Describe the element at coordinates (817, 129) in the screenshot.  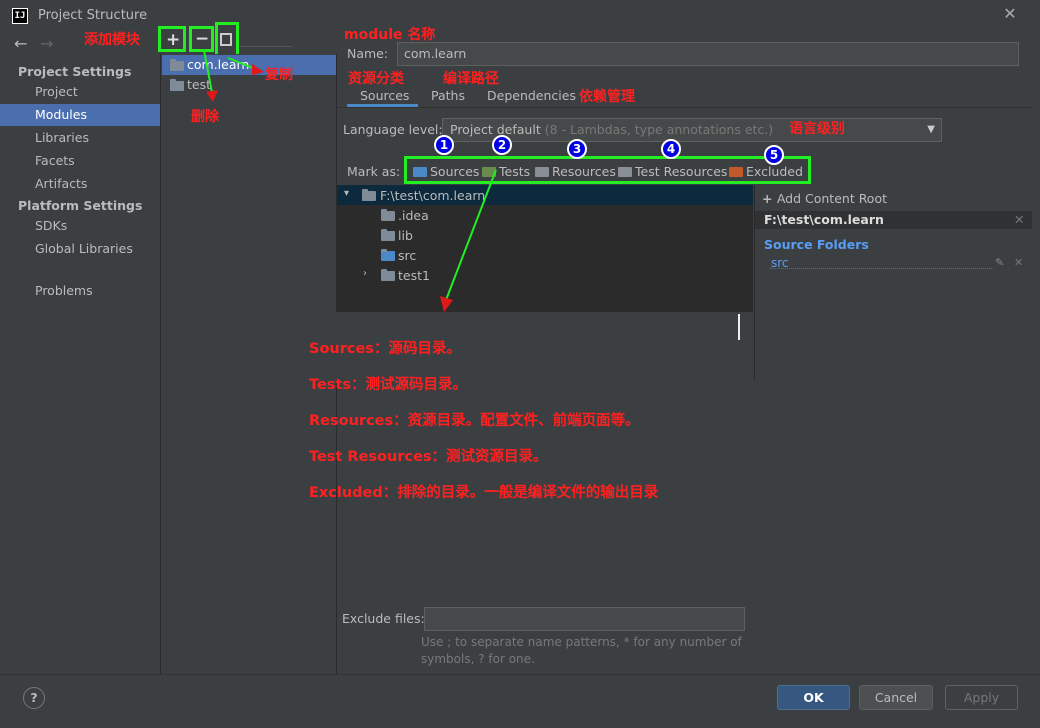
I see `annotation-language-level: 语言级别` at that location.